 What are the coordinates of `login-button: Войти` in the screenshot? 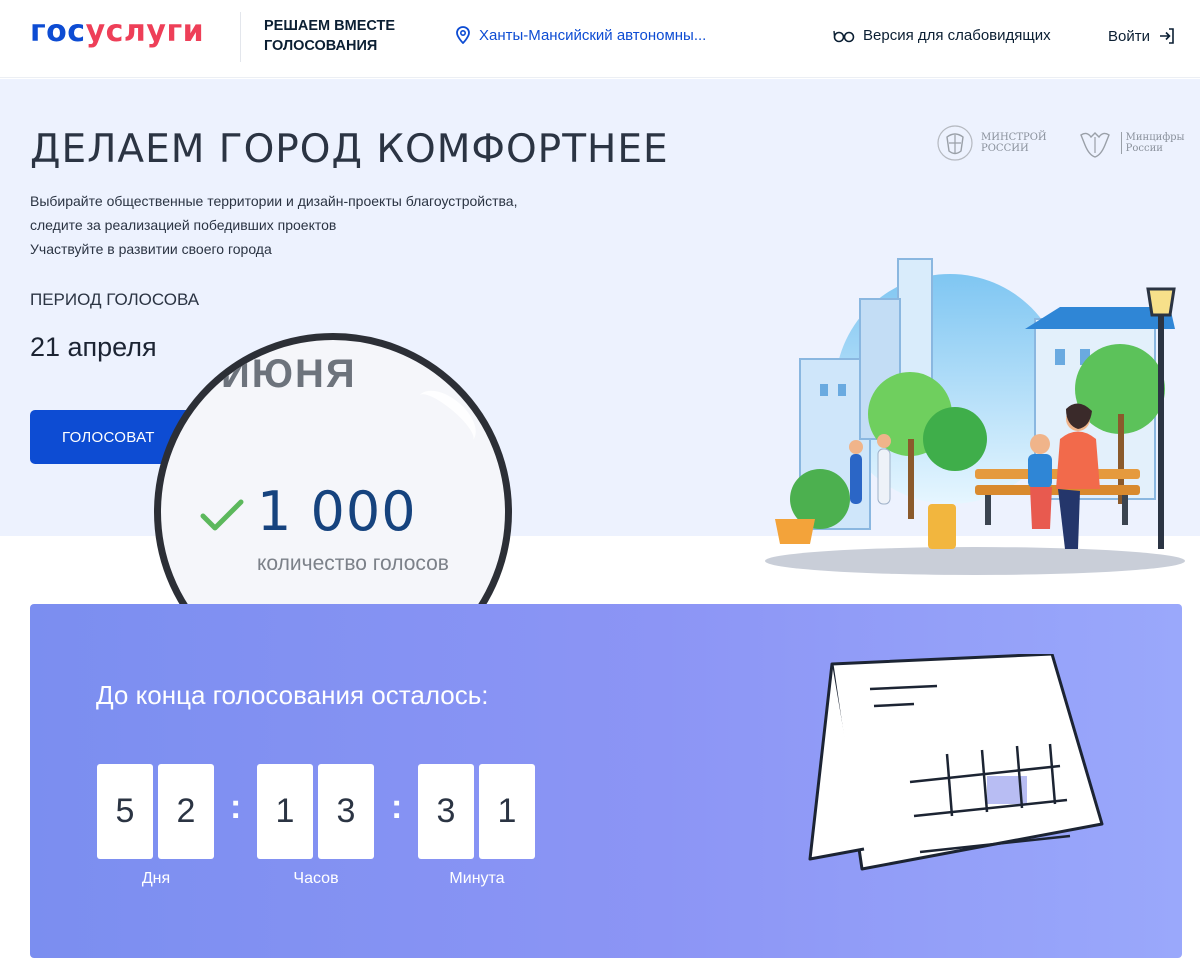 It's located at (1142, 36).